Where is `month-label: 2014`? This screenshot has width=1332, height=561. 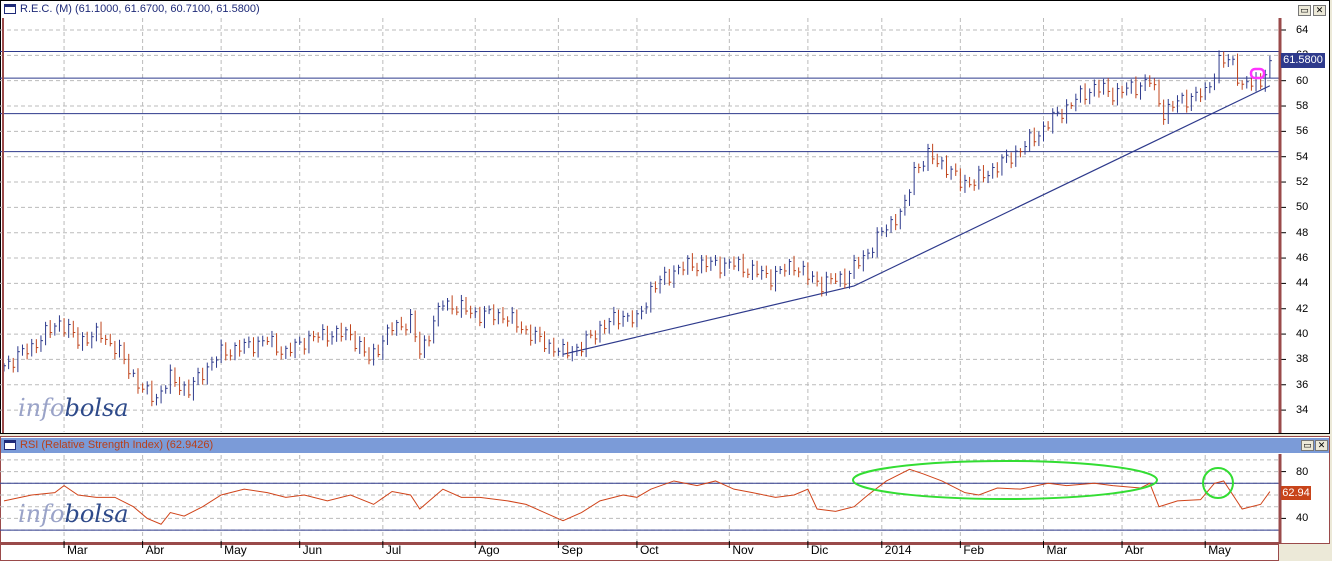 month-label: 2014 is located at coordinates (898, 550).